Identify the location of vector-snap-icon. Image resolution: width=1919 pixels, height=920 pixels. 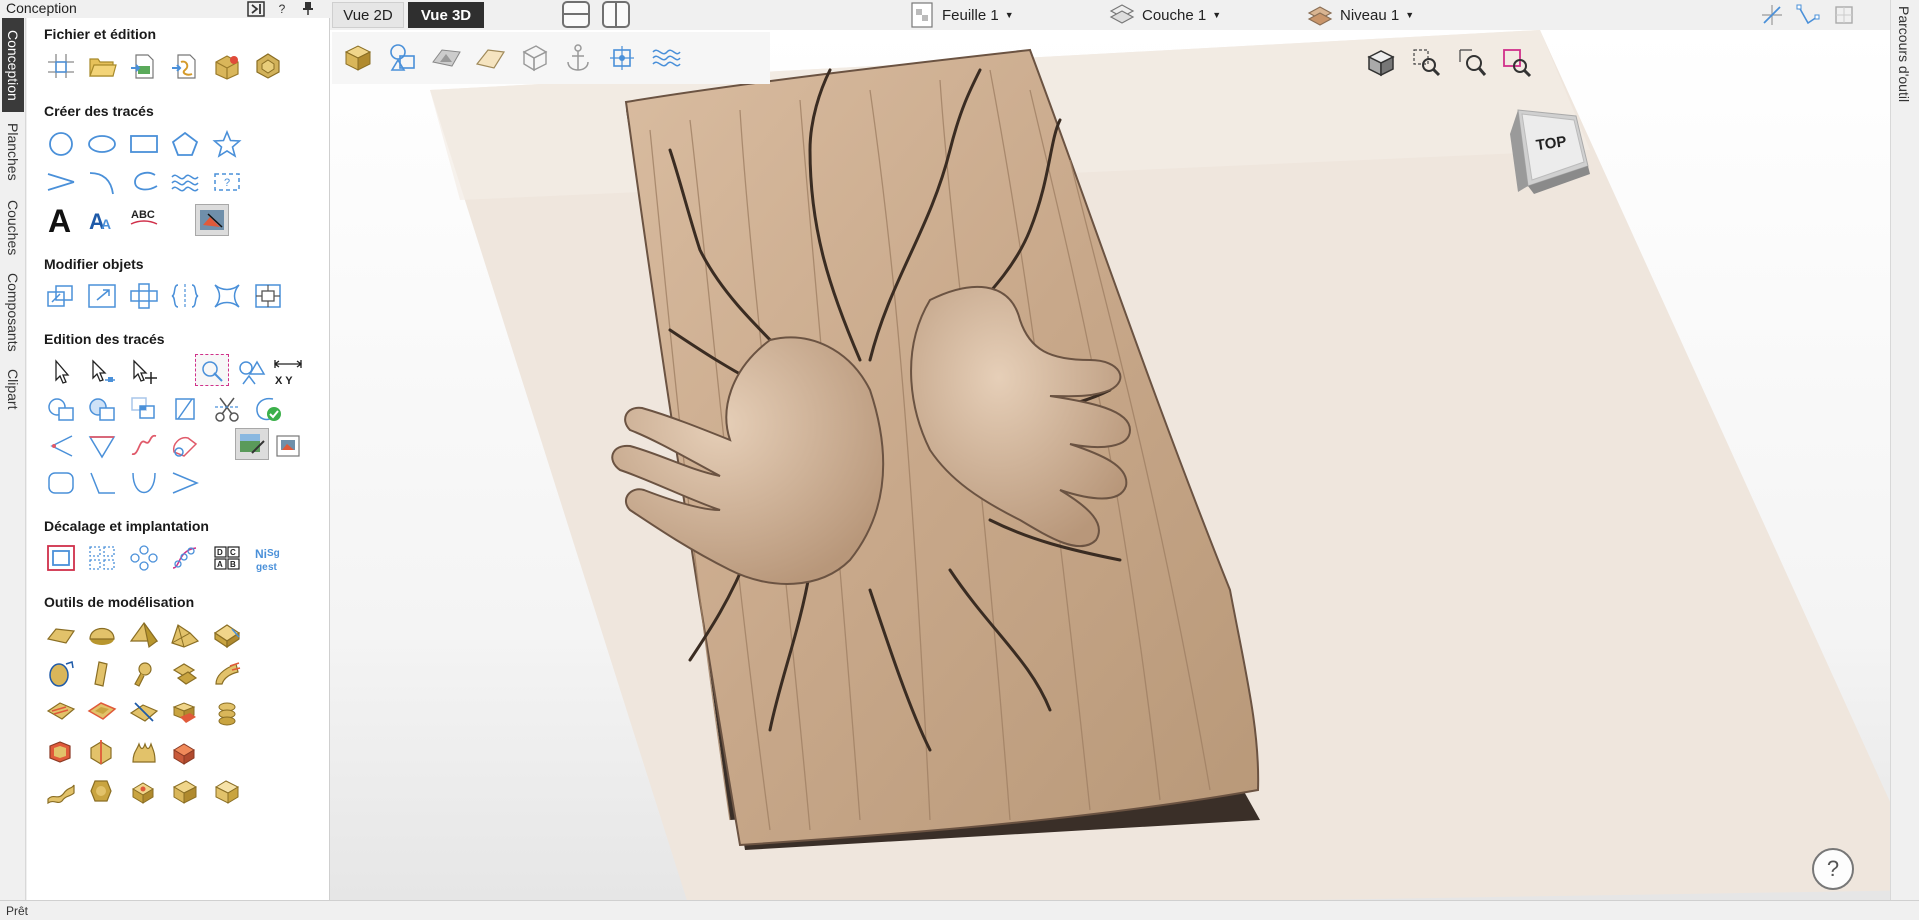
(1808, 15).